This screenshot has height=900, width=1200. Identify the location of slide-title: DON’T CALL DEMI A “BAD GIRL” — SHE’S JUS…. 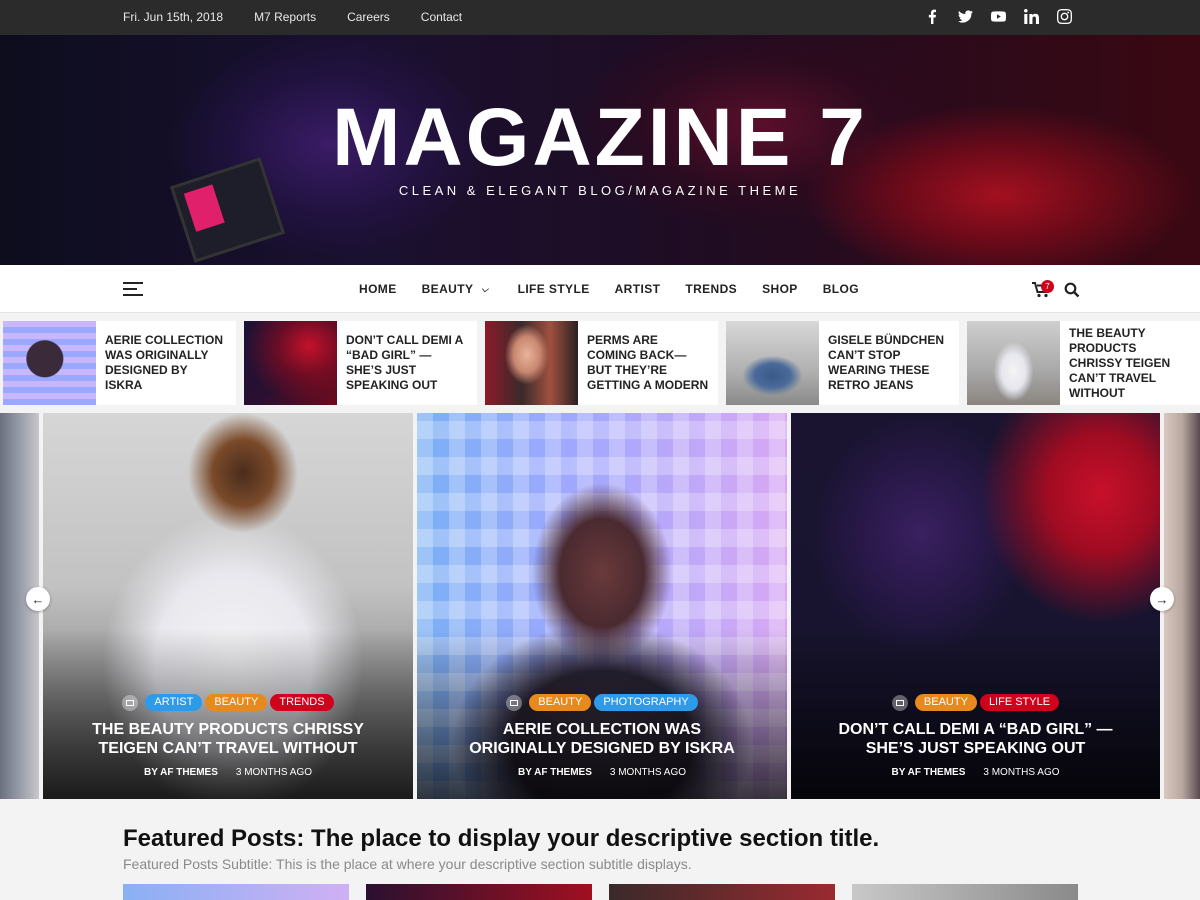
(975, 739).